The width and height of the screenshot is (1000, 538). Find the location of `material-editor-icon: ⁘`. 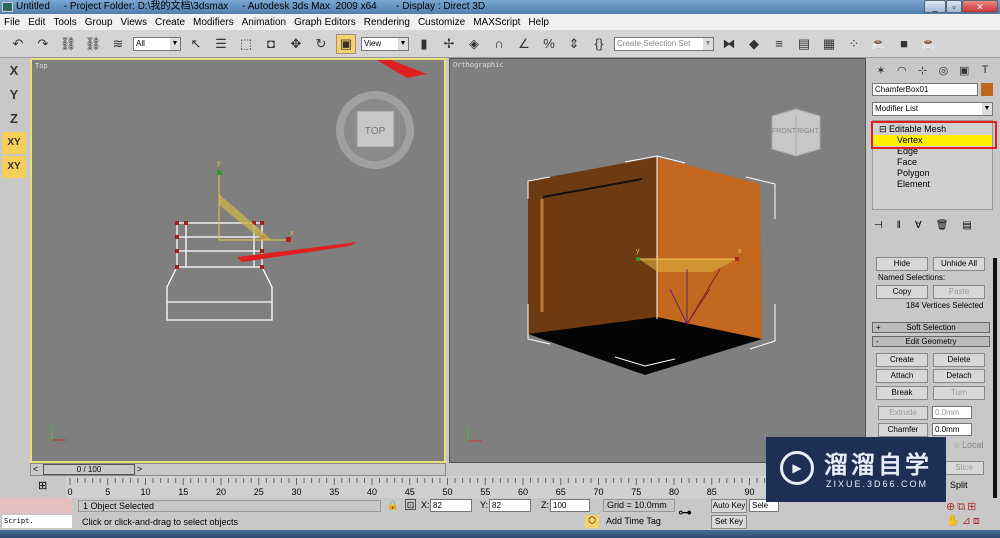

material-editor-icon: ⁘ is located at coordinates (854, 44).